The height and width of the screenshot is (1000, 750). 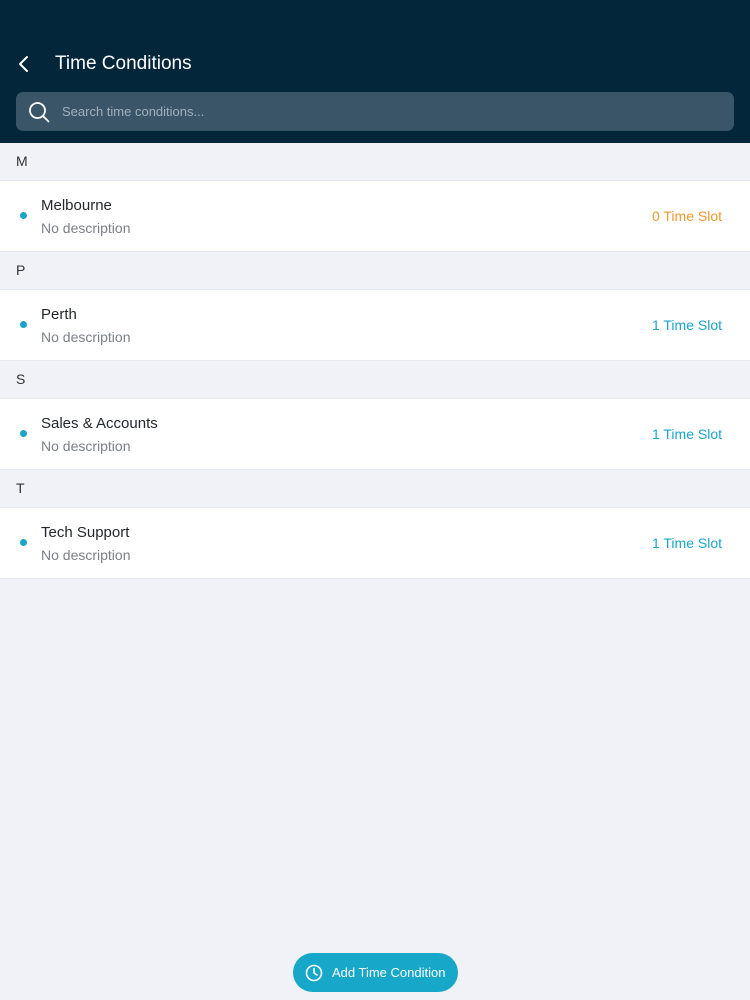 I want to click on page-title: Time Conditions, so click(x=123, y=63).